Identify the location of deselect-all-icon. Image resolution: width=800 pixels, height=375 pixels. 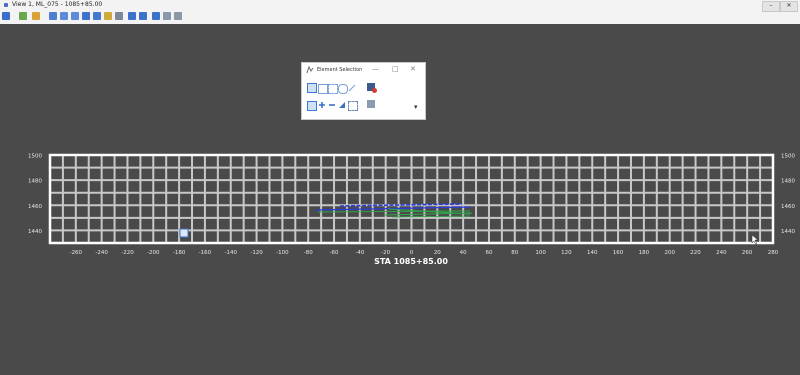
(371, 104).